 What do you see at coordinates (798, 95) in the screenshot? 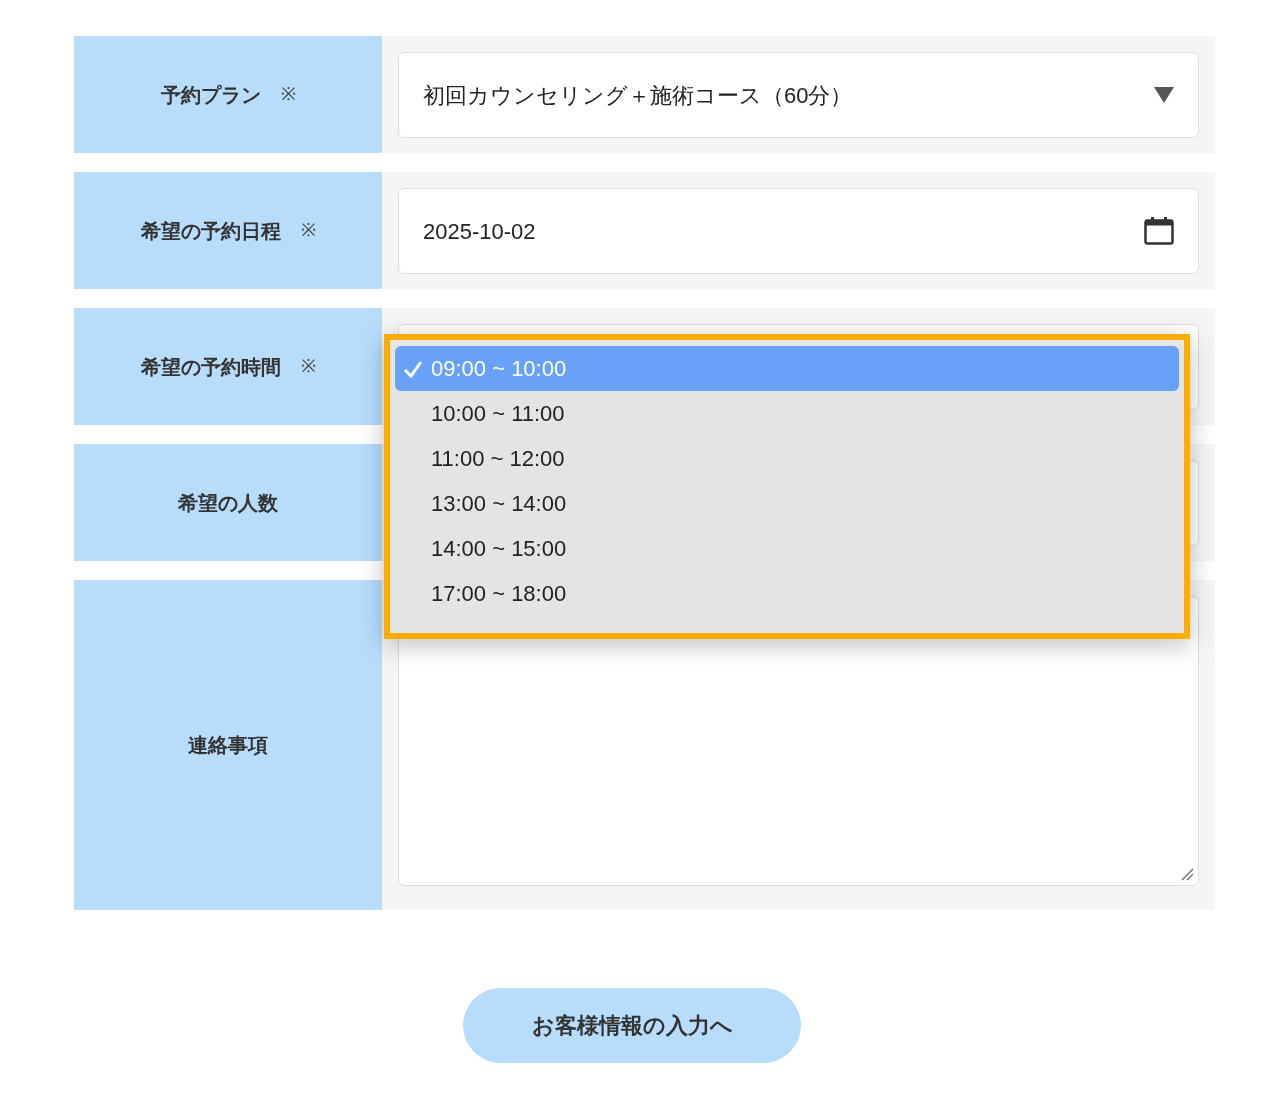
I see `plan-select: 初回カウンセリング＋施術コース（60分）` at bounding box center [798, 95].